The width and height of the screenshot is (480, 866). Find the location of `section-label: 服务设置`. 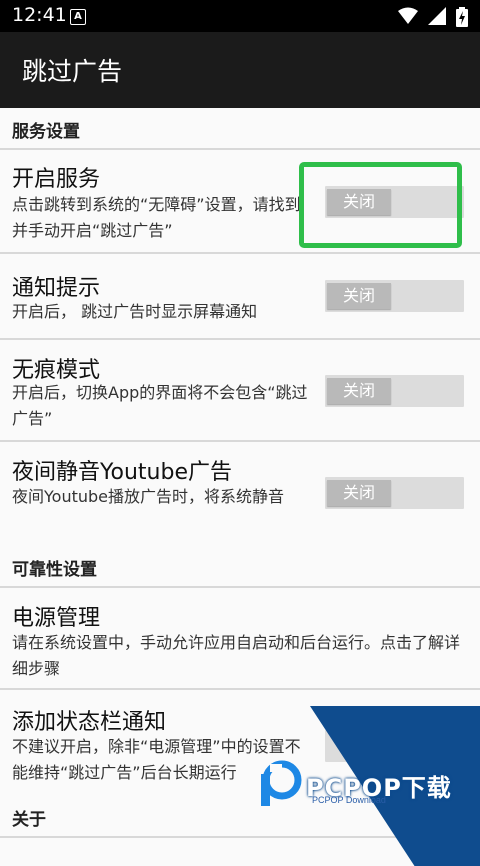

section-label: 服务设置 is located at coordinates (46, 132).